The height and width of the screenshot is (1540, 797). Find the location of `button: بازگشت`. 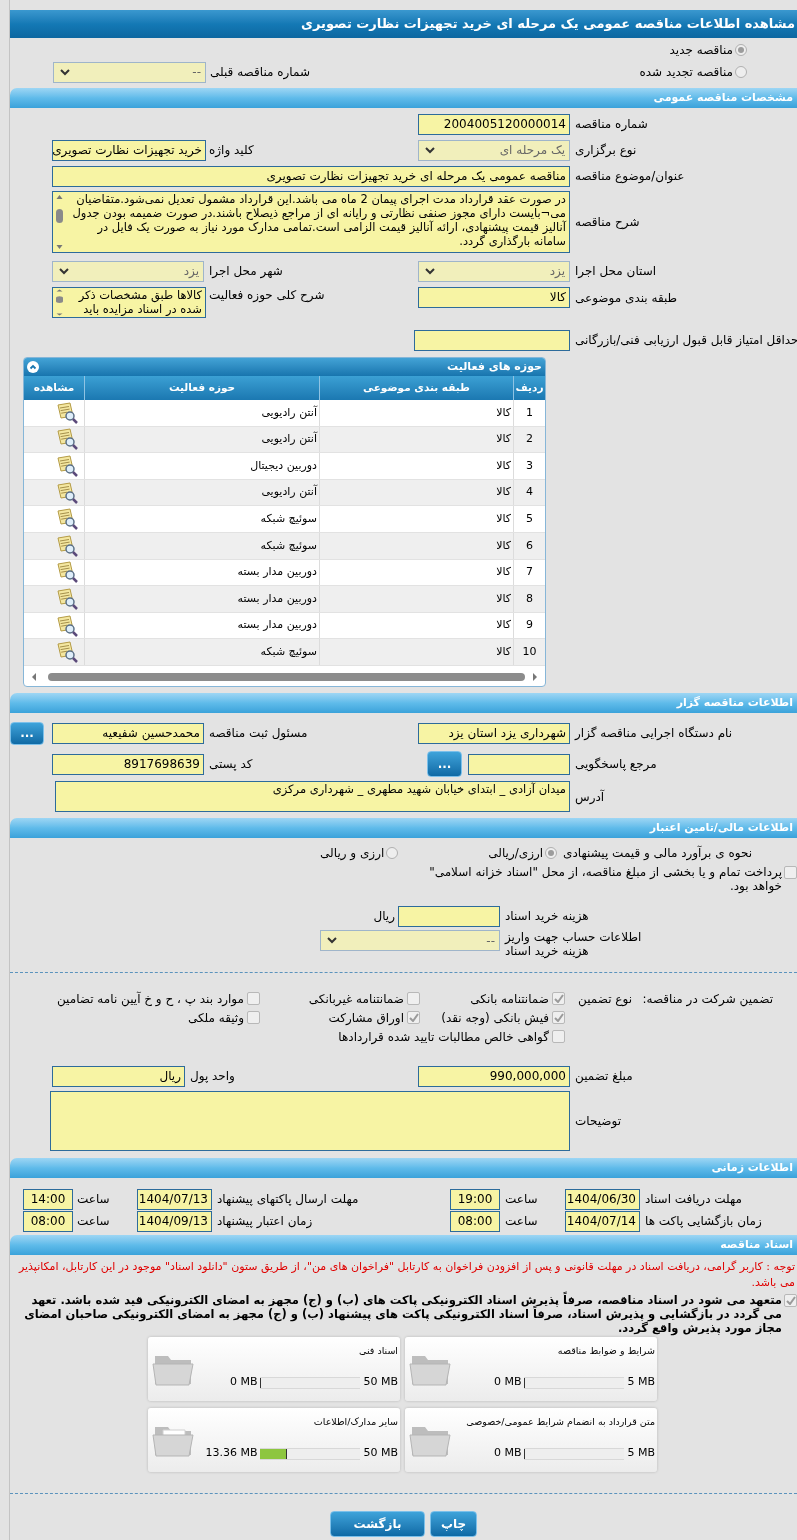

button: بازگشت is located at coordinates (377, 1524).